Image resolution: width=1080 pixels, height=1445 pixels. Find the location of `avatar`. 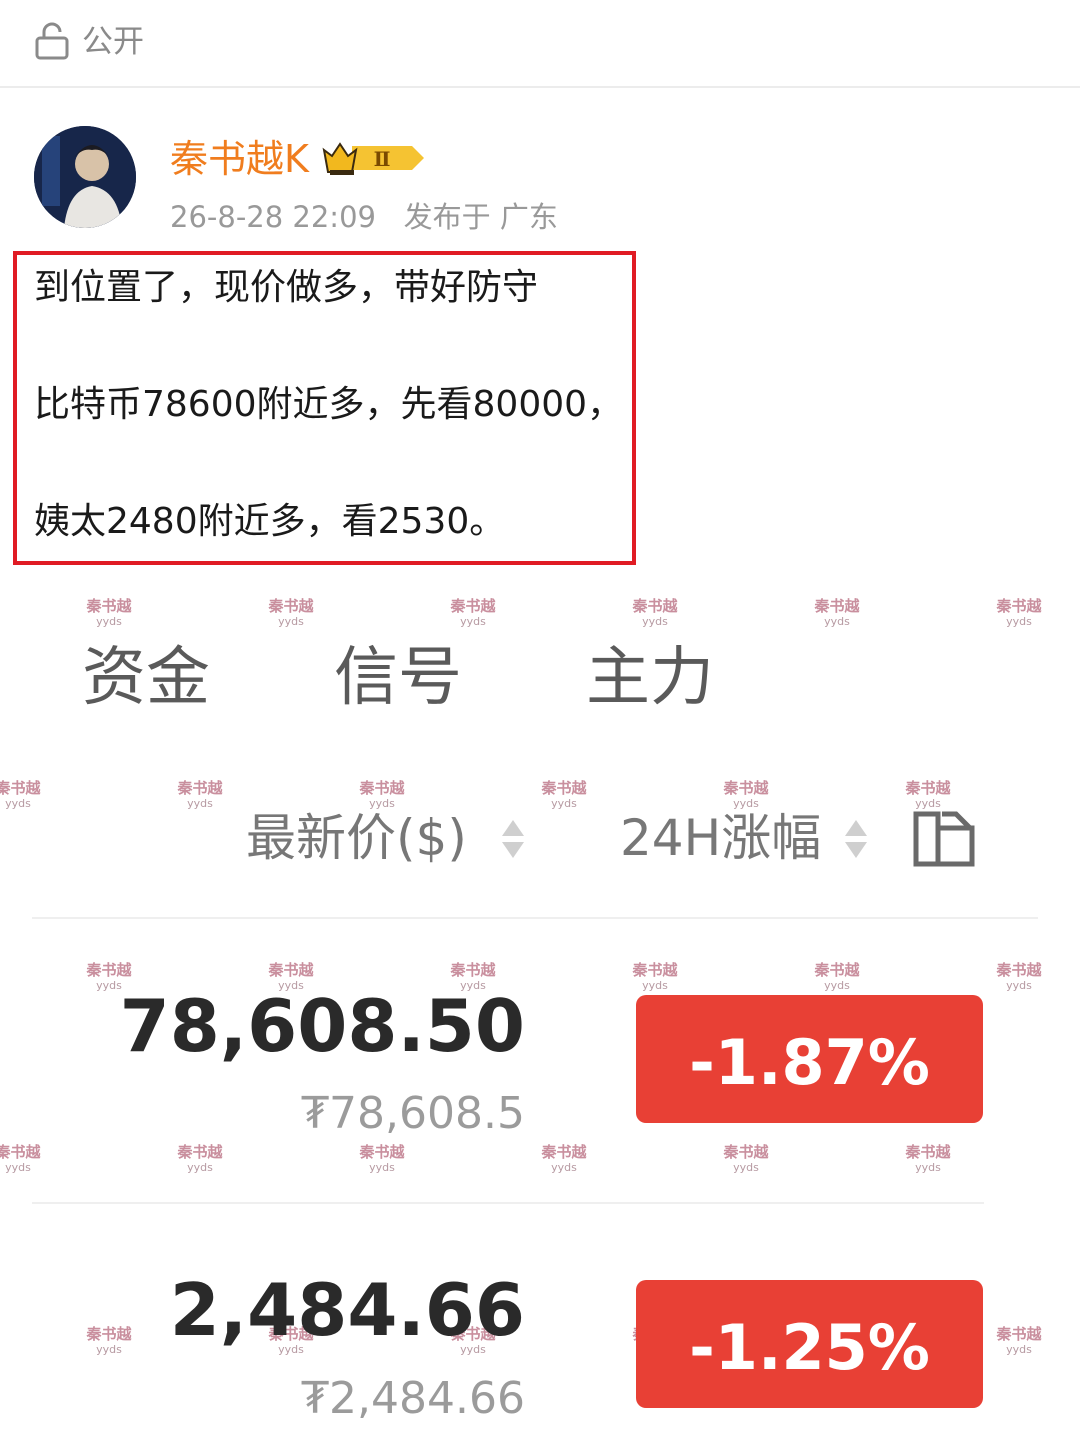

avatar is located at coordinates (85, 177).